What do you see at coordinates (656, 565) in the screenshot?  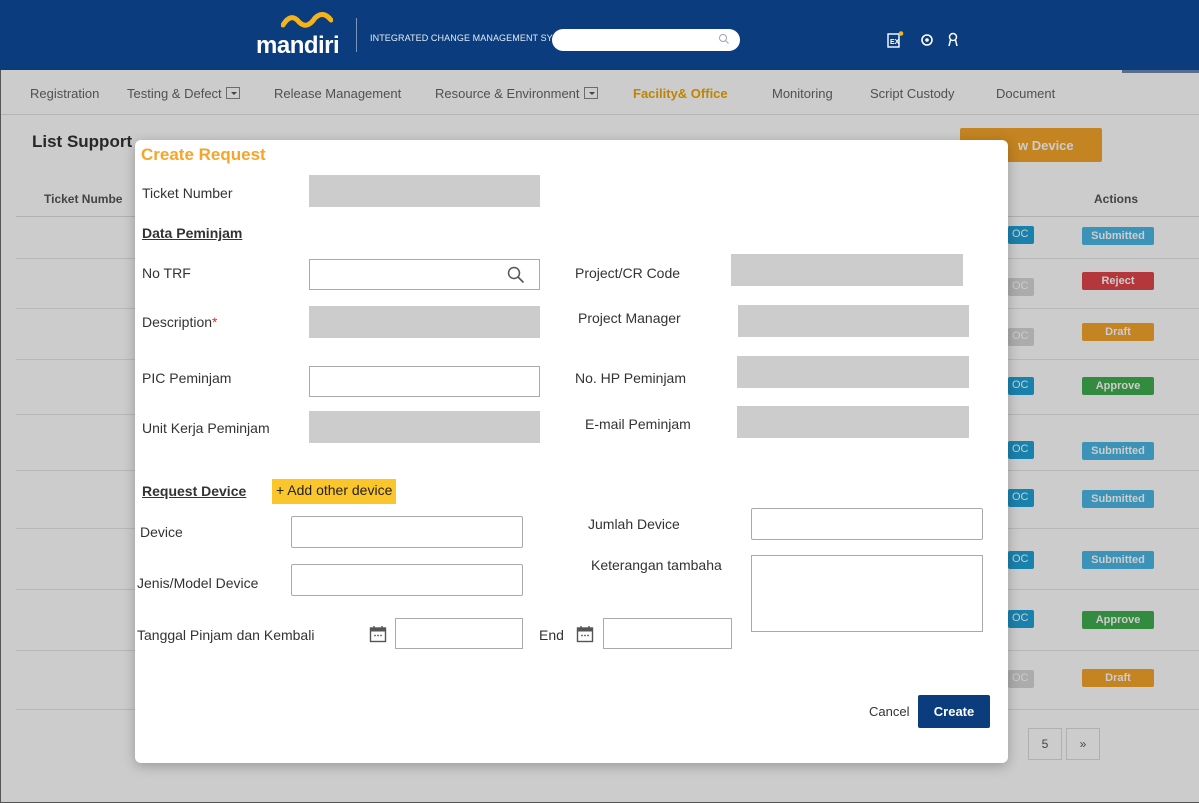 I see `keterangan-tambahan-label: Keterangan tambaha` at bounding box center [656, 565].